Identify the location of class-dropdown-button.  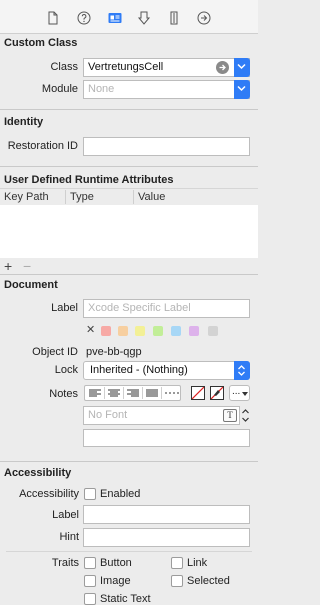
(242, 67).